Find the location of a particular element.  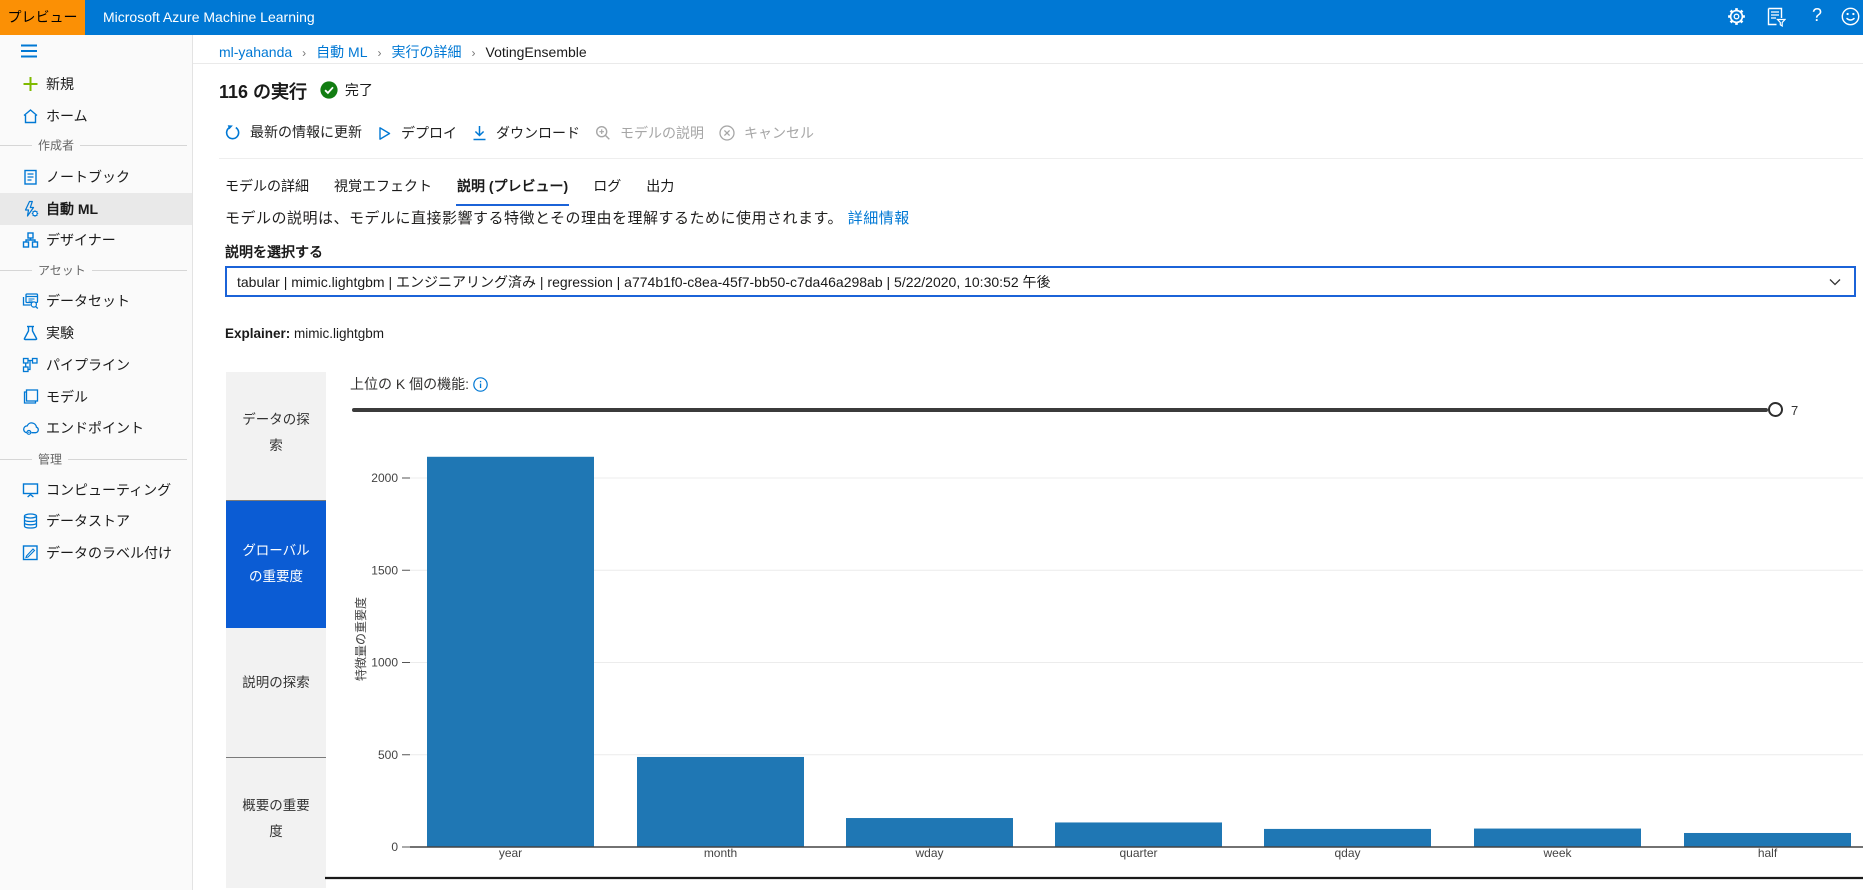

svg-text: wday is located at coordinates (928, 853).